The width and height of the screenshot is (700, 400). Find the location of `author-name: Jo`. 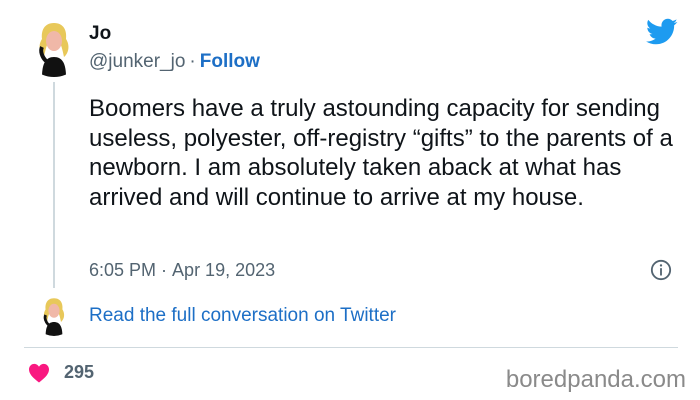

author-name: Jo is located at coordinates (100, 34).